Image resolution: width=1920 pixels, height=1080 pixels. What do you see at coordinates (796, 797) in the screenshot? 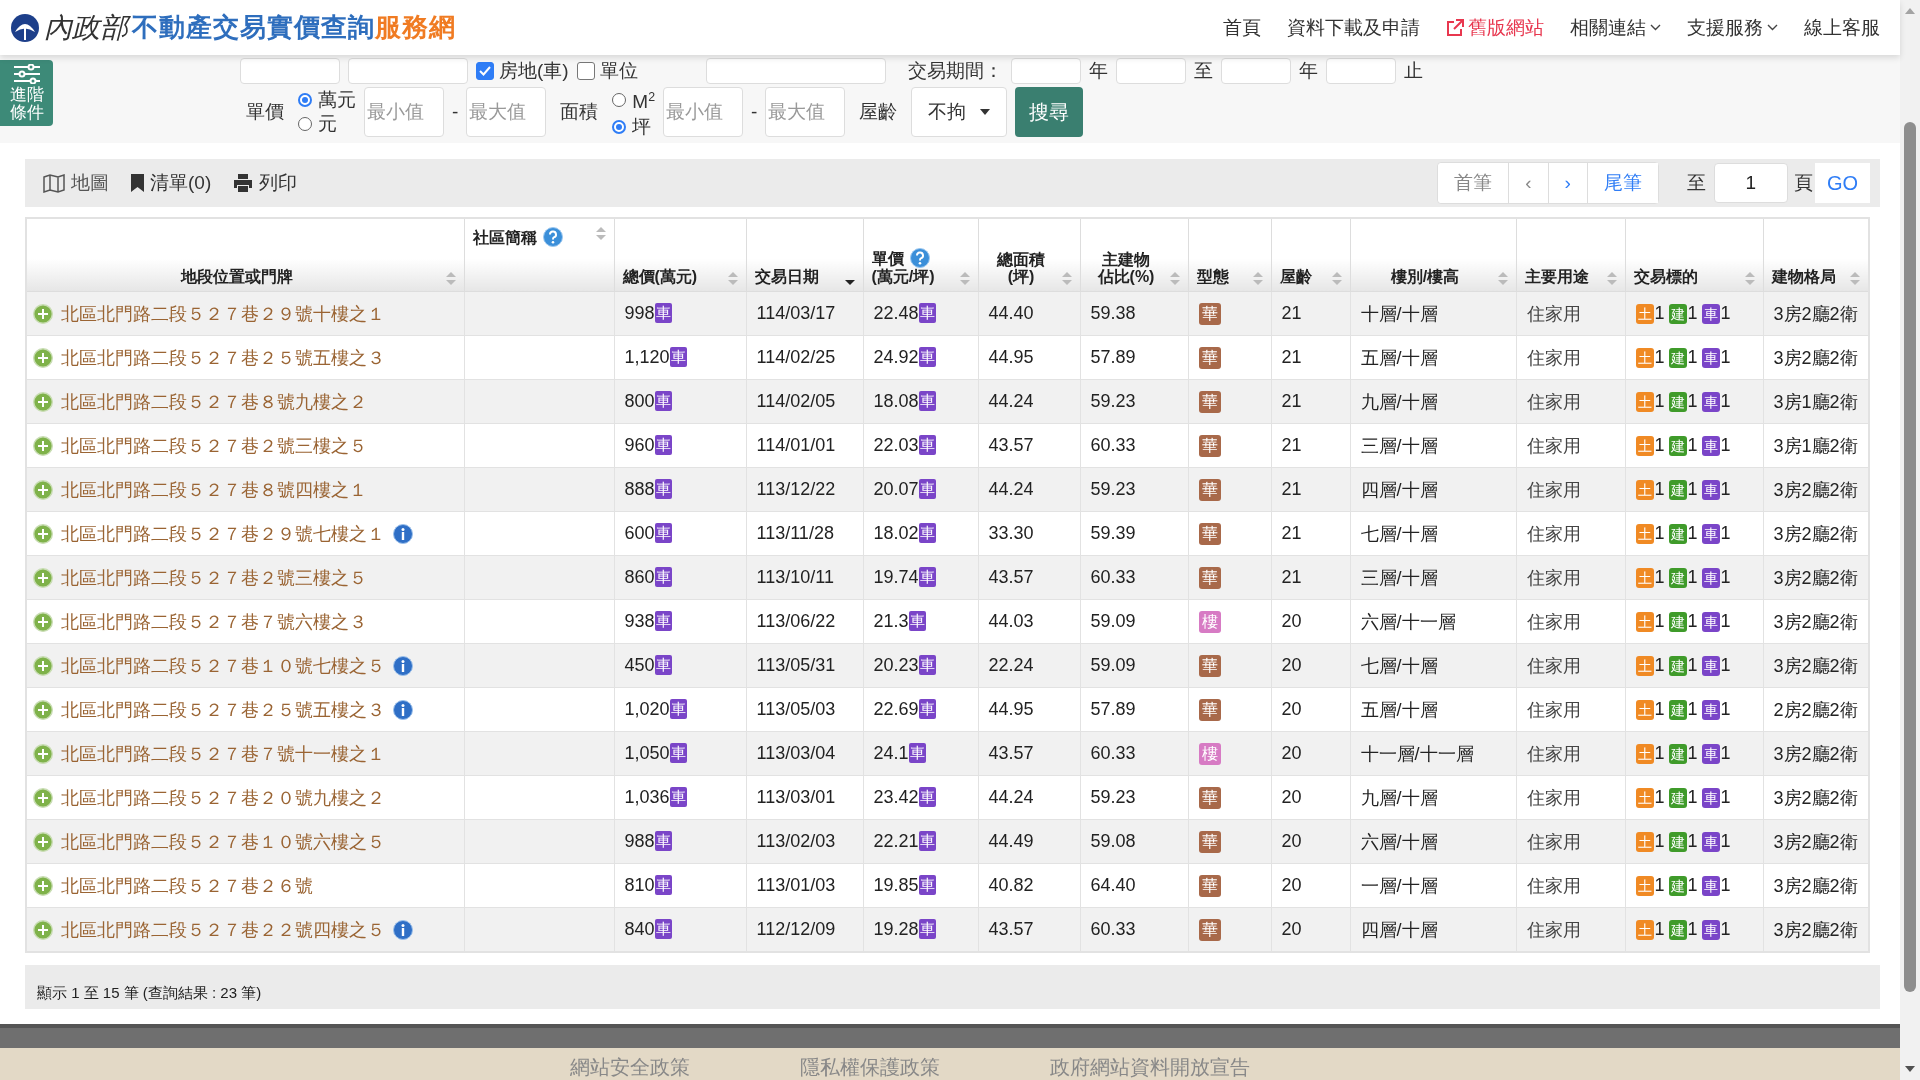
I see `date-text: 113/03/01` at bounding box center [796, 797].